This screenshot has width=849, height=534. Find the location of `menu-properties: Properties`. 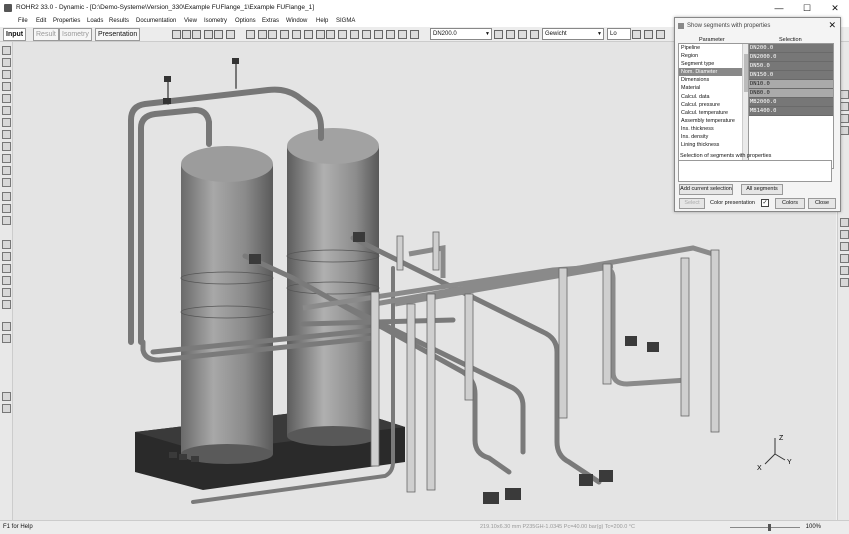

menu-properties: Properties is located at coordinates (66, 21).